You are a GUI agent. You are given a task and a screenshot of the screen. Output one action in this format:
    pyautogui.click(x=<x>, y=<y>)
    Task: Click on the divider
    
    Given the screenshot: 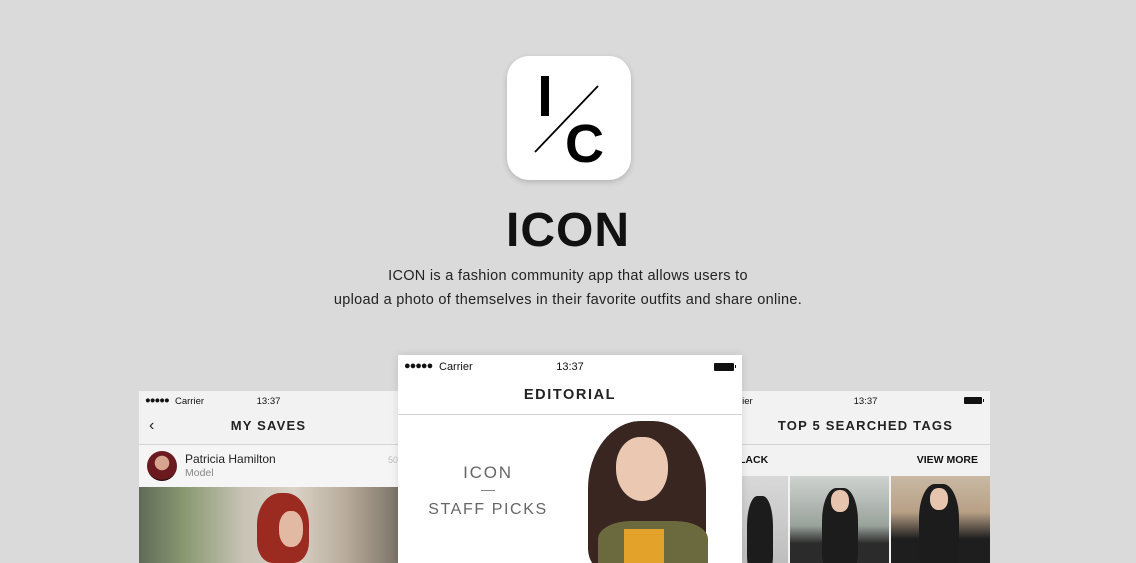 What is the action you would take?
    pyautogui.click(x=488, y=490)
    